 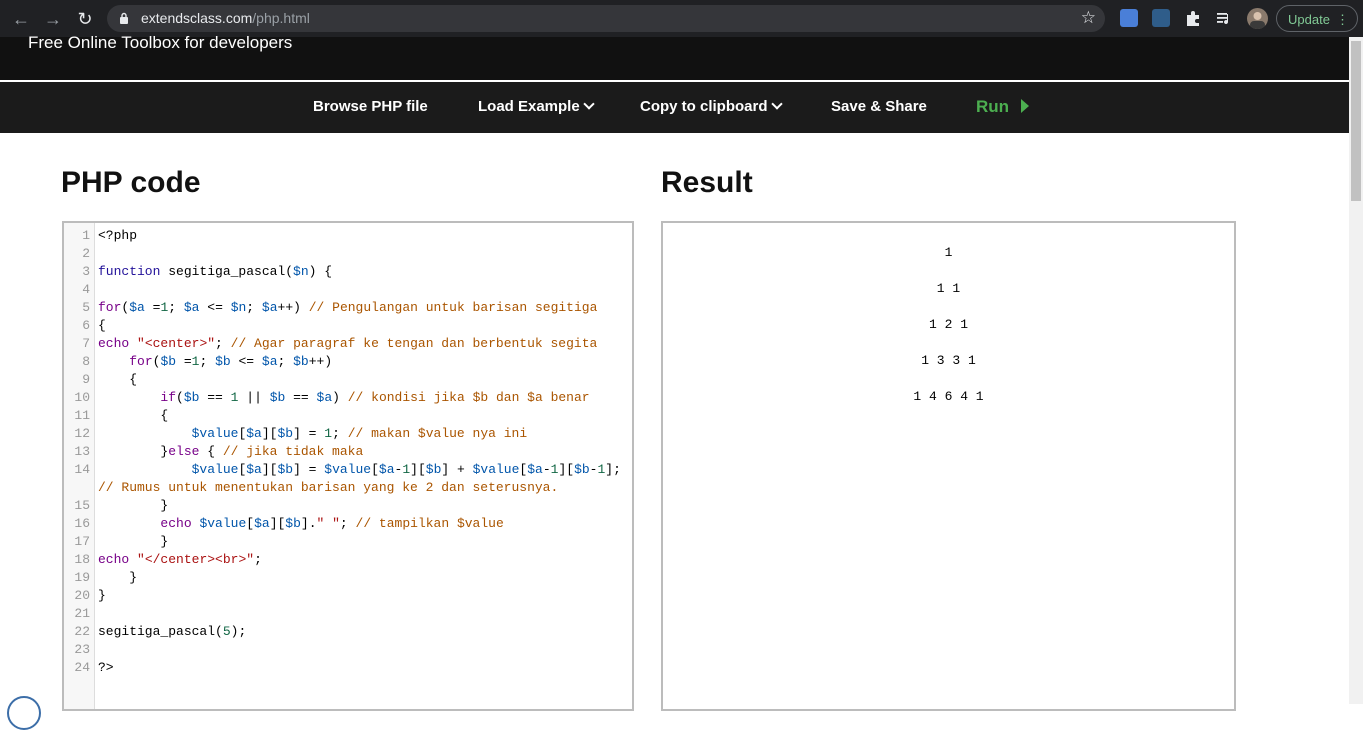 I want to click on forward-arrow-icon: →, so click(x=53, y=19).